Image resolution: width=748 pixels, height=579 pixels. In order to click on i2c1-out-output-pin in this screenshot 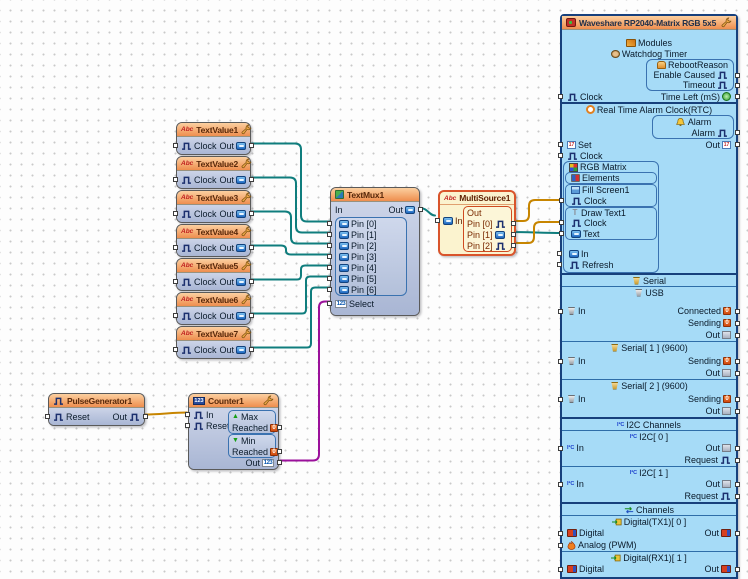, I will do `click(737, 484)`.